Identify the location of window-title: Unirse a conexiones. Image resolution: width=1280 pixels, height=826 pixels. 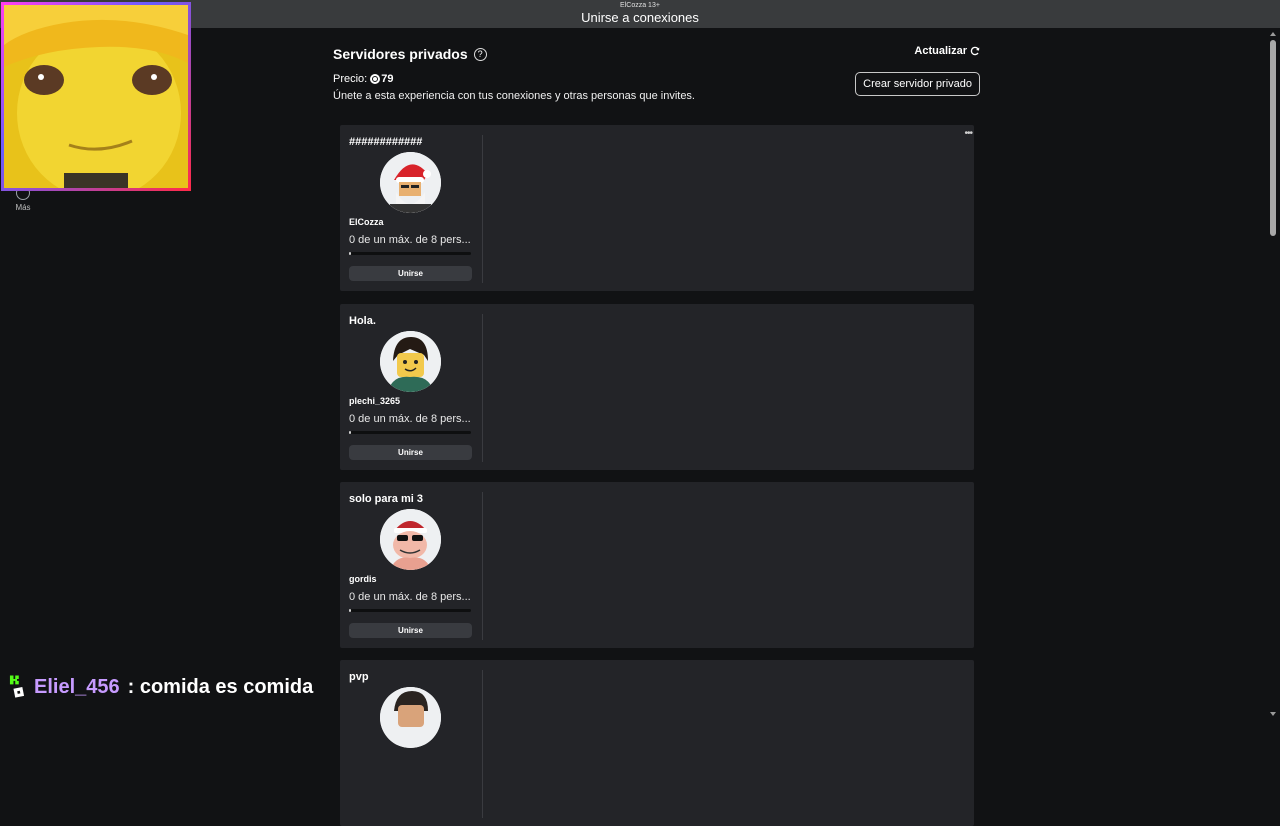
(640, 17).